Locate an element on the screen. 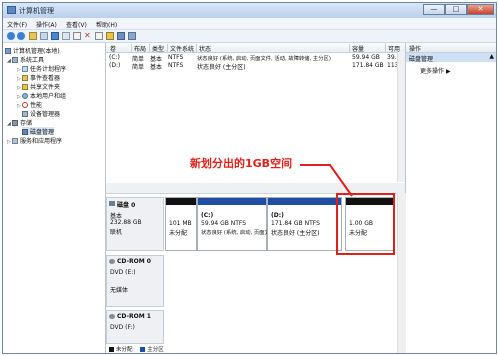 The width and height of the screenshot is (499, 356). view-icon is located at coordinates (132, 36).